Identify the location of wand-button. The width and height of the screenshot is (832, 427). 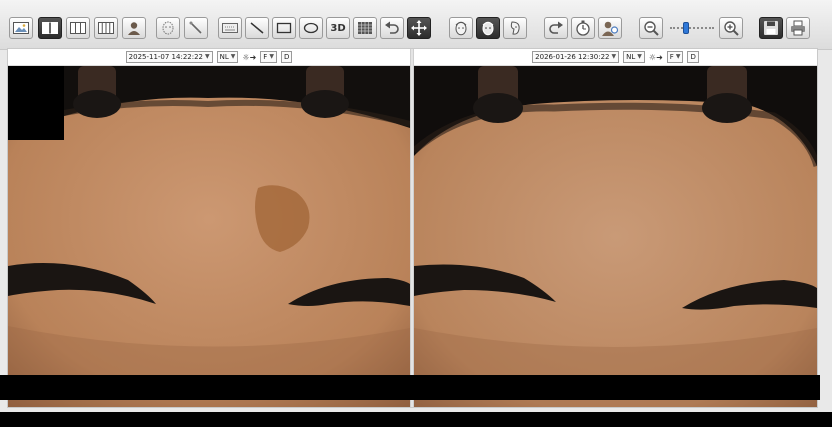
(196, 28).